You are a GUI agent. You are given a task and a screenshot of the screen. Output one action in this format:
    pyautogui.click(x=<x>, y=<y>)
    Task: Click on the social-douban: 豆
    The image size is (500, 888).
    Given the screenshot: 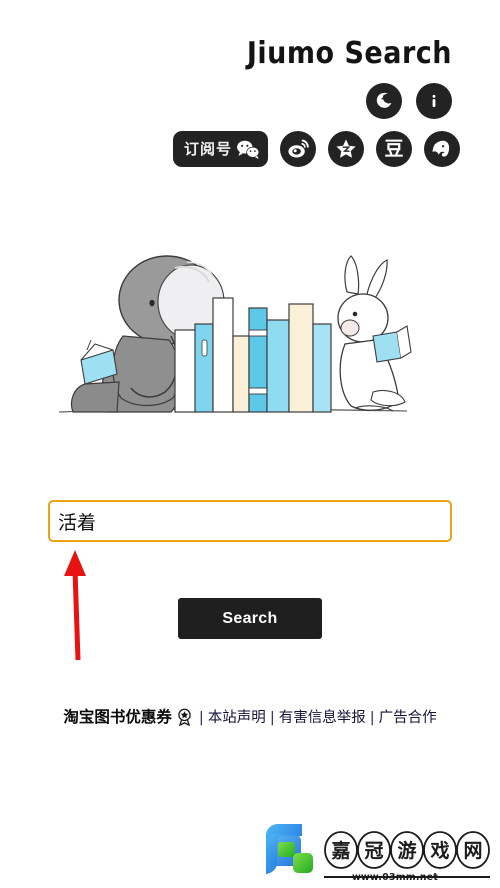 What is the action you would take?
    pyautogui.click(x=394, y=149)
    